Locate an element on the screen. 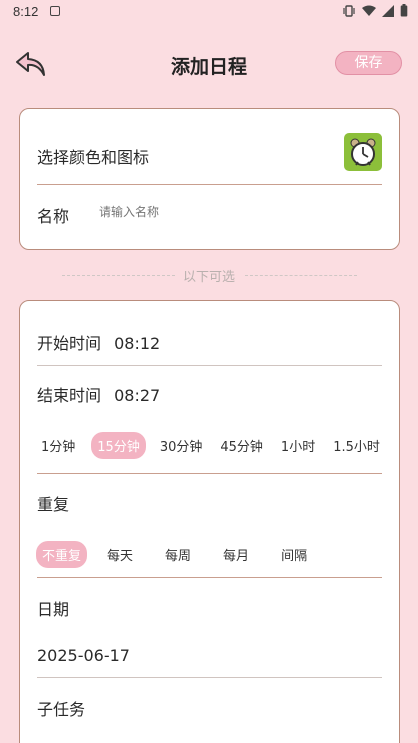  end-time-row: 结束时间 08:27 is located at coordinates (209, 394).